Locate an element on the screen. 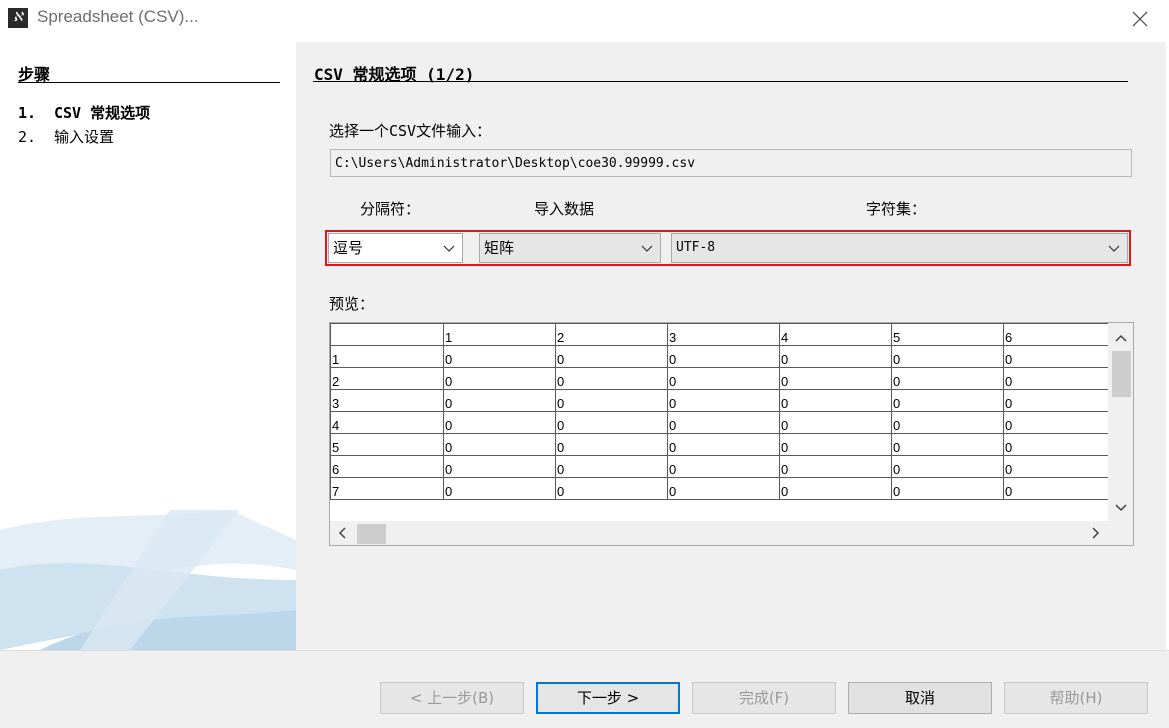  close-icon is located at coordinates (1140, 19).